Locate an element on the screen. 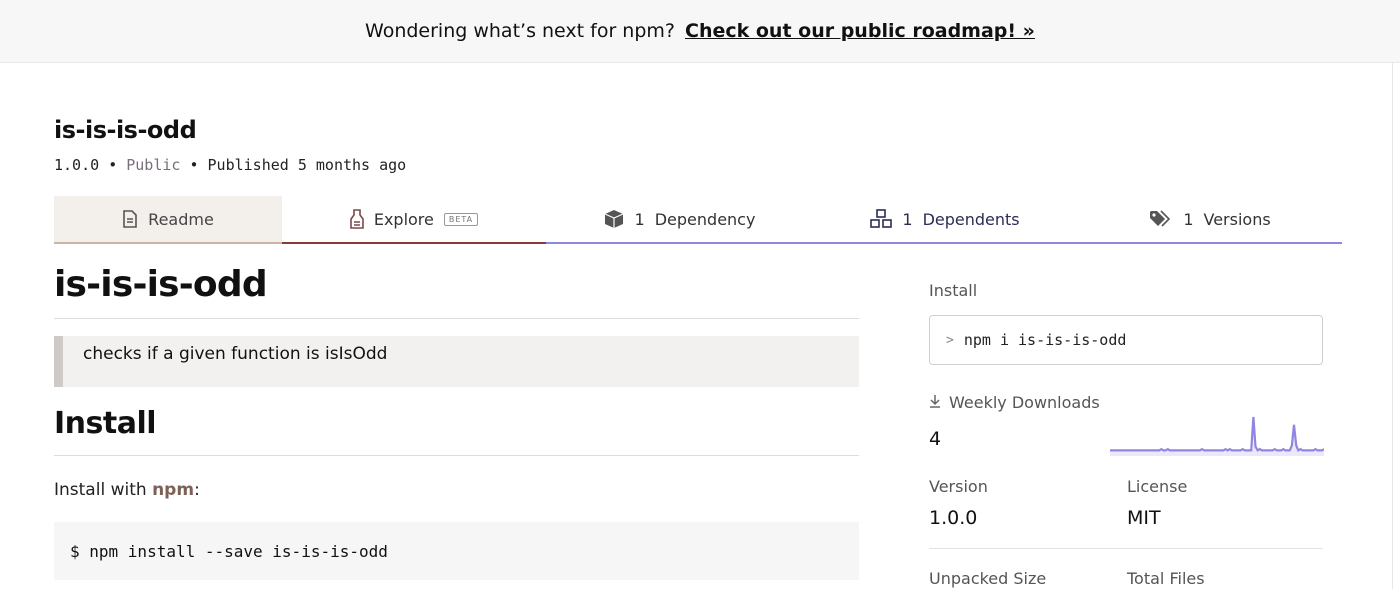 This screenshot has height=589, width=1400. weekly-downloads-header: Weekly Downloads is located at coordinates (1014, 402).